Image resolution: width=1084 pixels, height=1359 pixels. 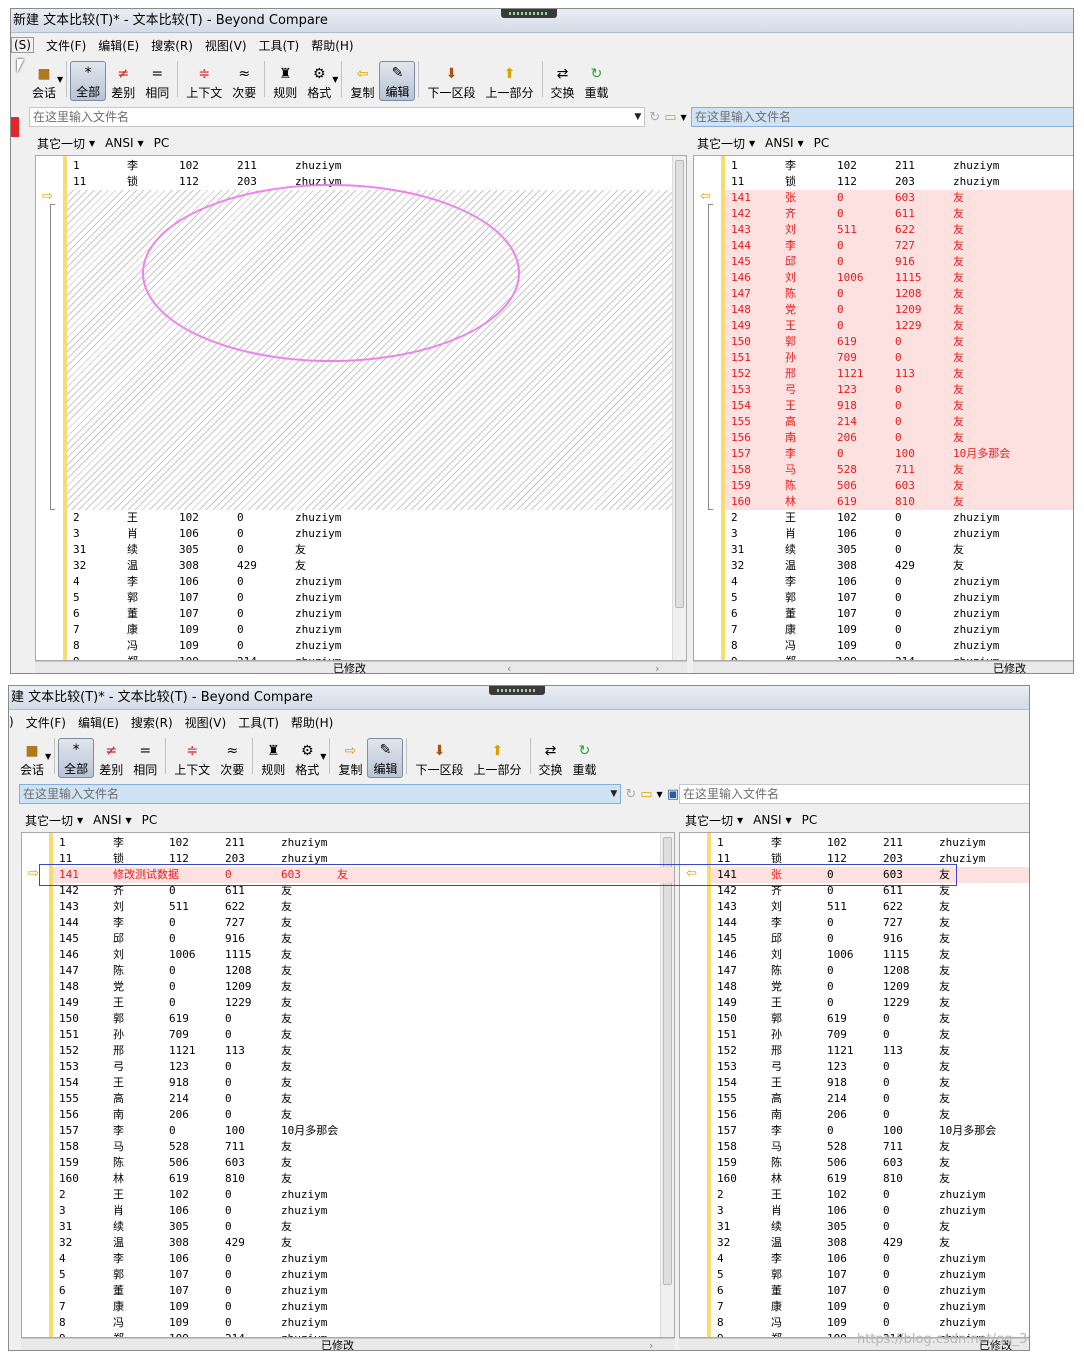 I want to click on text-line: 152 邢 1121 113 友, so click(x=899, y=374).